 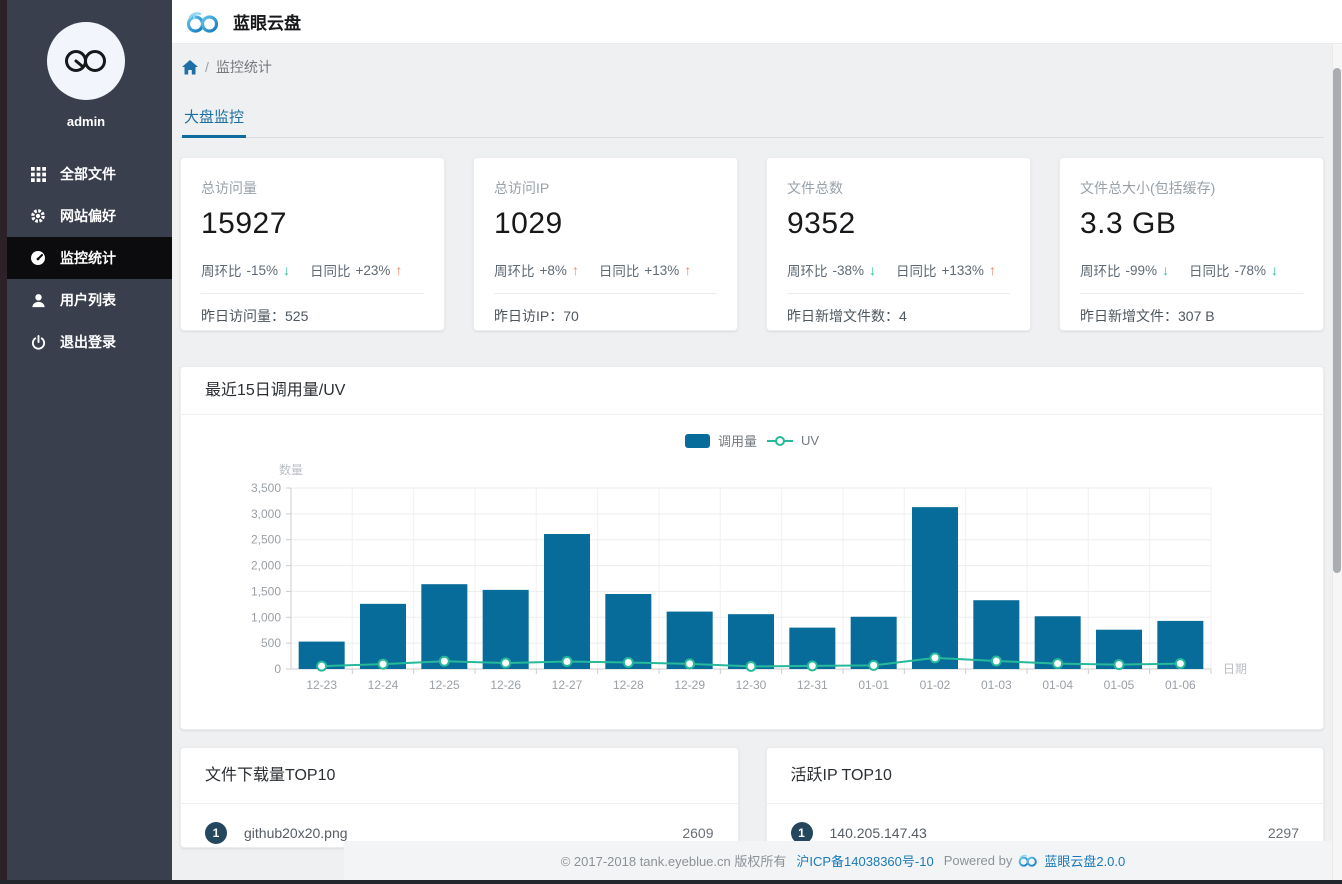 I want to click on sidebar-item-label: 监控统计, so click(x=88, y=258).